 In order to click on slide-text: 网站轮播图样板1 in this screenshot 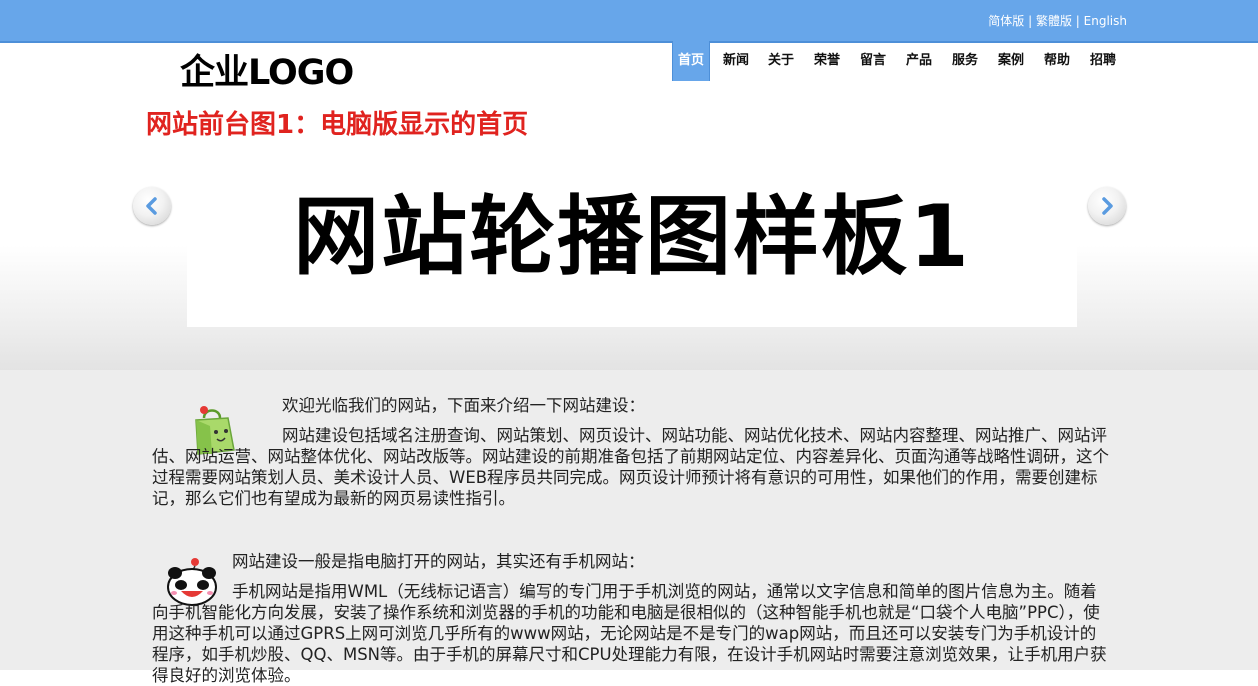, I will do `click(632, 237)`.